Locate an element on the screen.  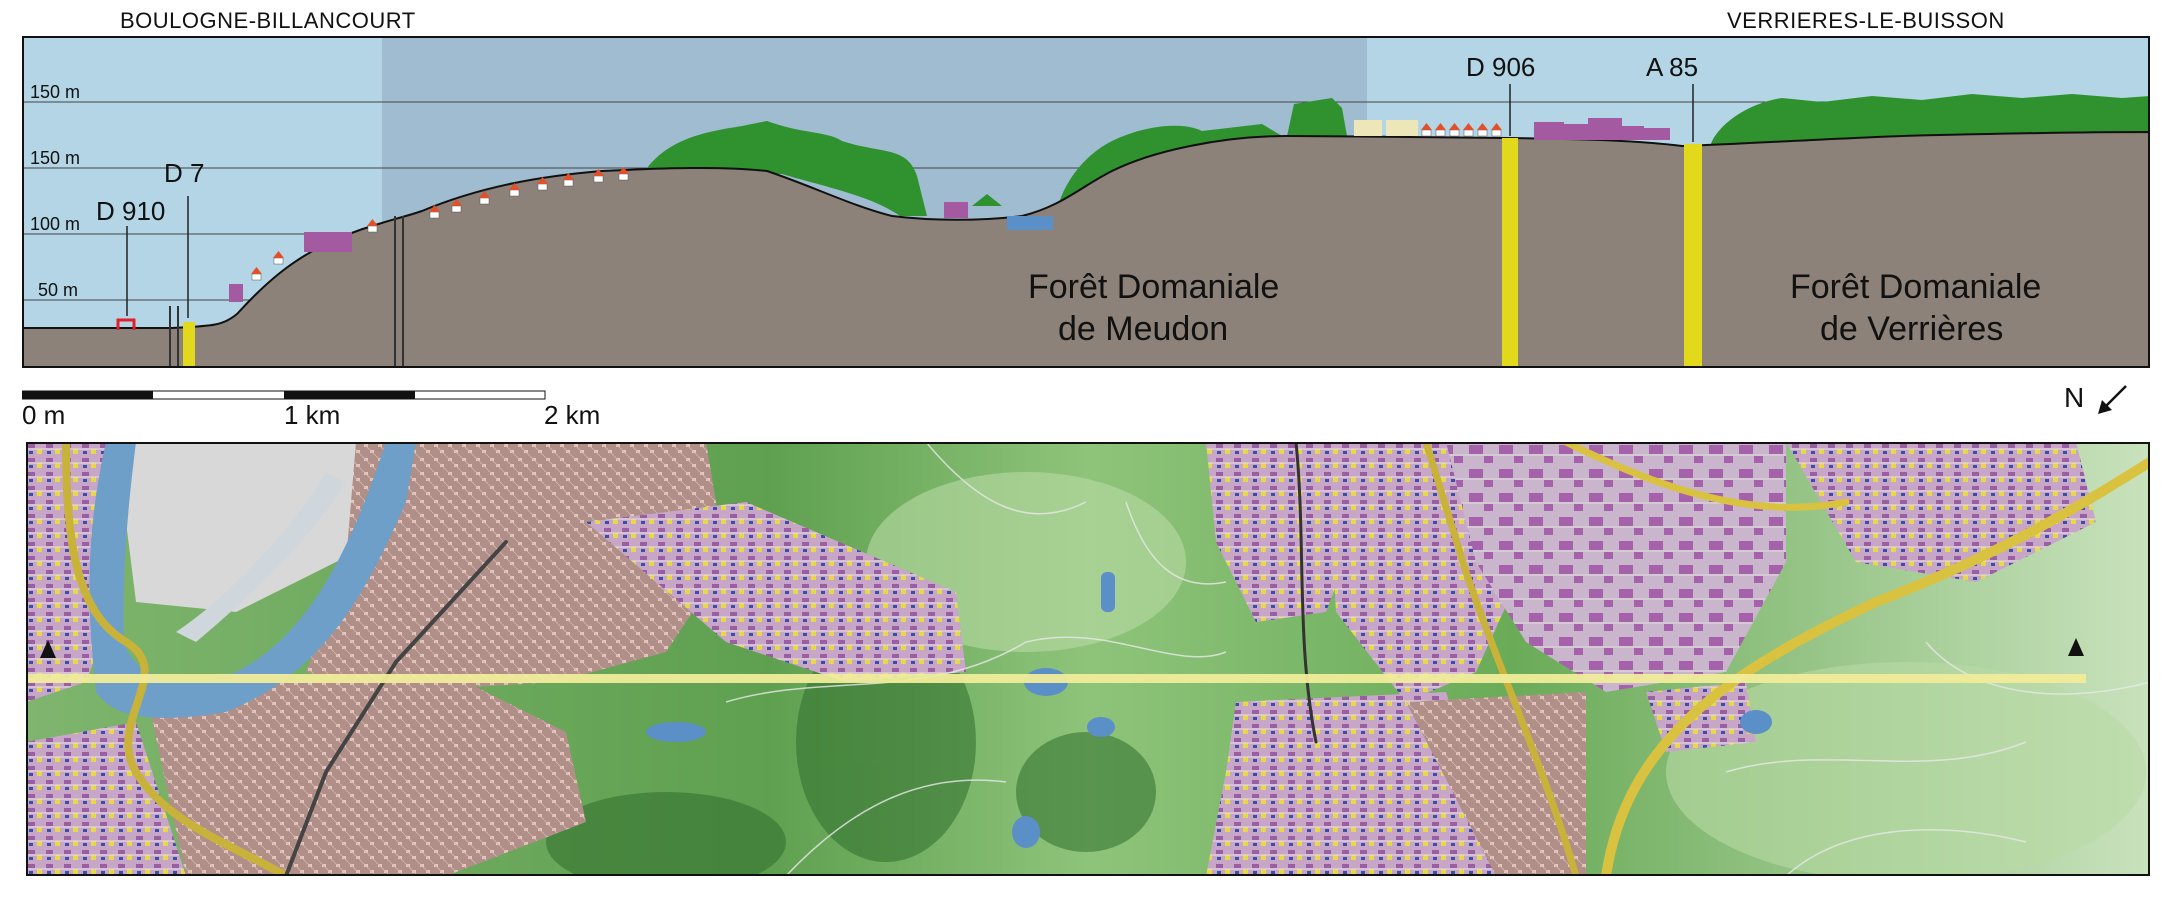
road-label-d7: D 7 is located at coordinates (184, 173).